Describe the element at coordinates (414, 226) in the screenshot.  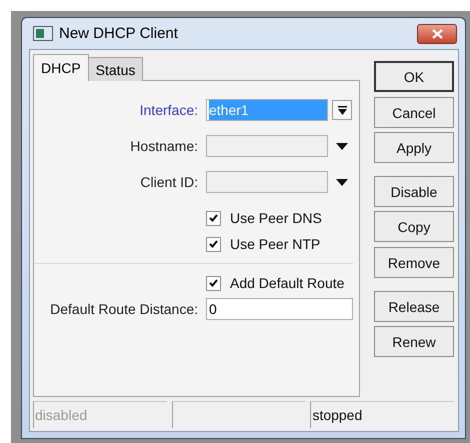
I see `dialog-button: Copy` at that location.